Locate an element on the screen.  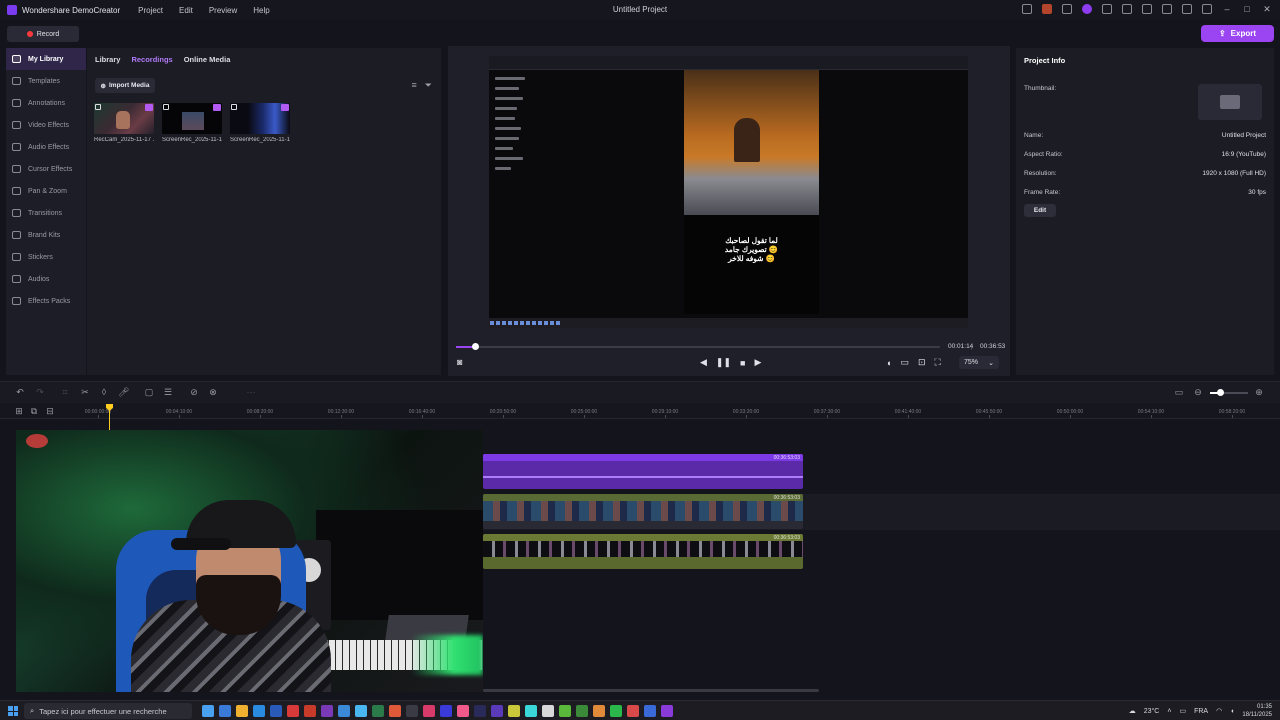
more-icon: ⋯ is located at coordinates (251, 392).